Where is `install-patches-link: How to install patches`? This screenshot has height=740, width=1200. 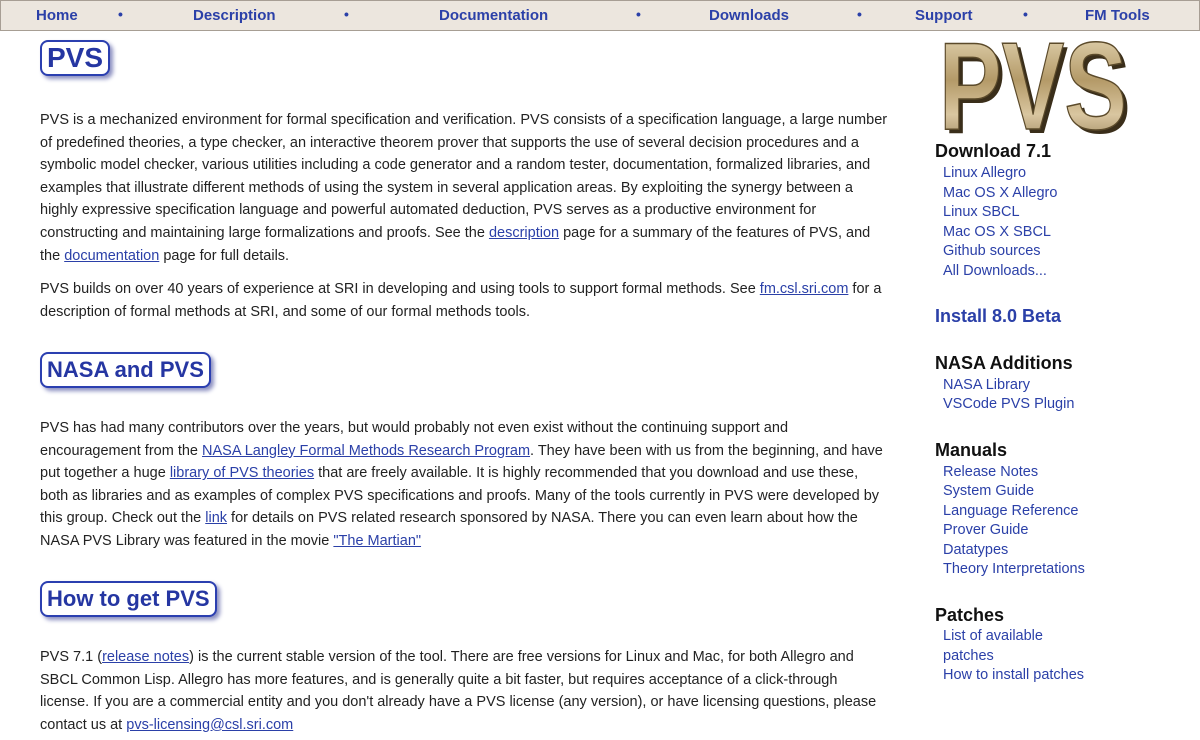
install-patches-link: How to install patches is located at coordinates (1013, 675).